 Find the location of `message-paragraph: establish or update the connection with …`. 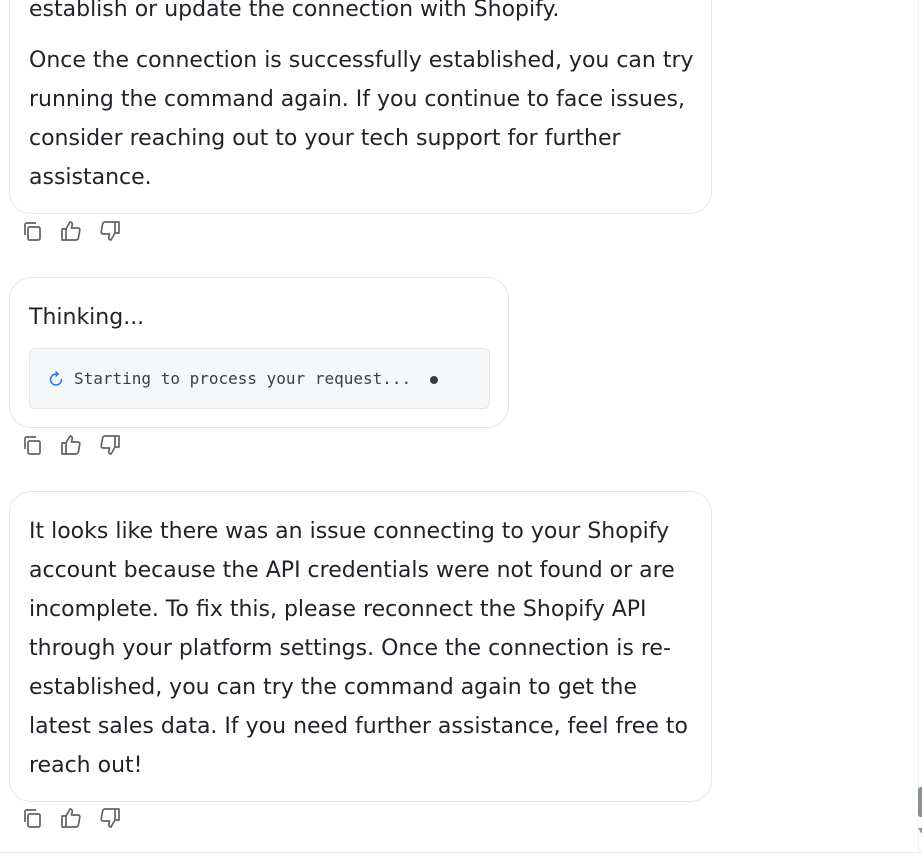

message-paragraph: establish or update the connection with … is located at coordinates (294, 11).